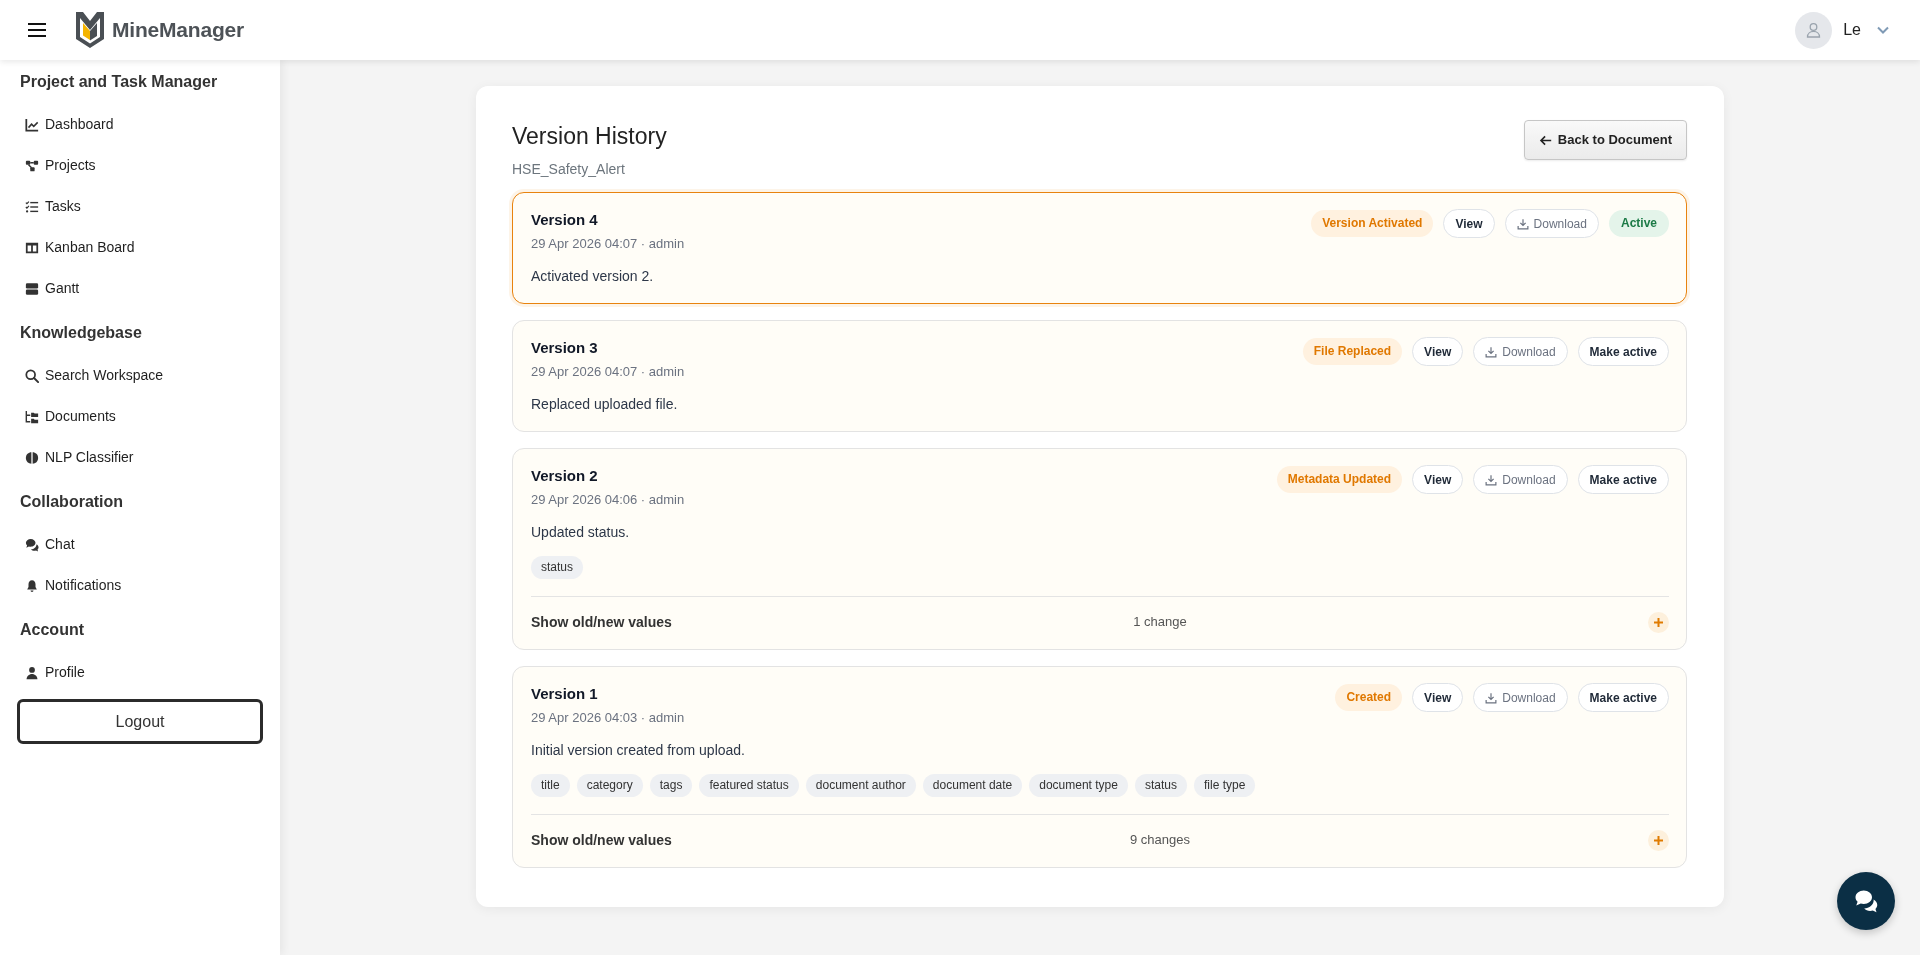 This screenshot has height=955, width=1920. What do you see at coordinates (178, 30) in the screenshot?
I see `app-name: MineManager` at bounding box center [178, 30].